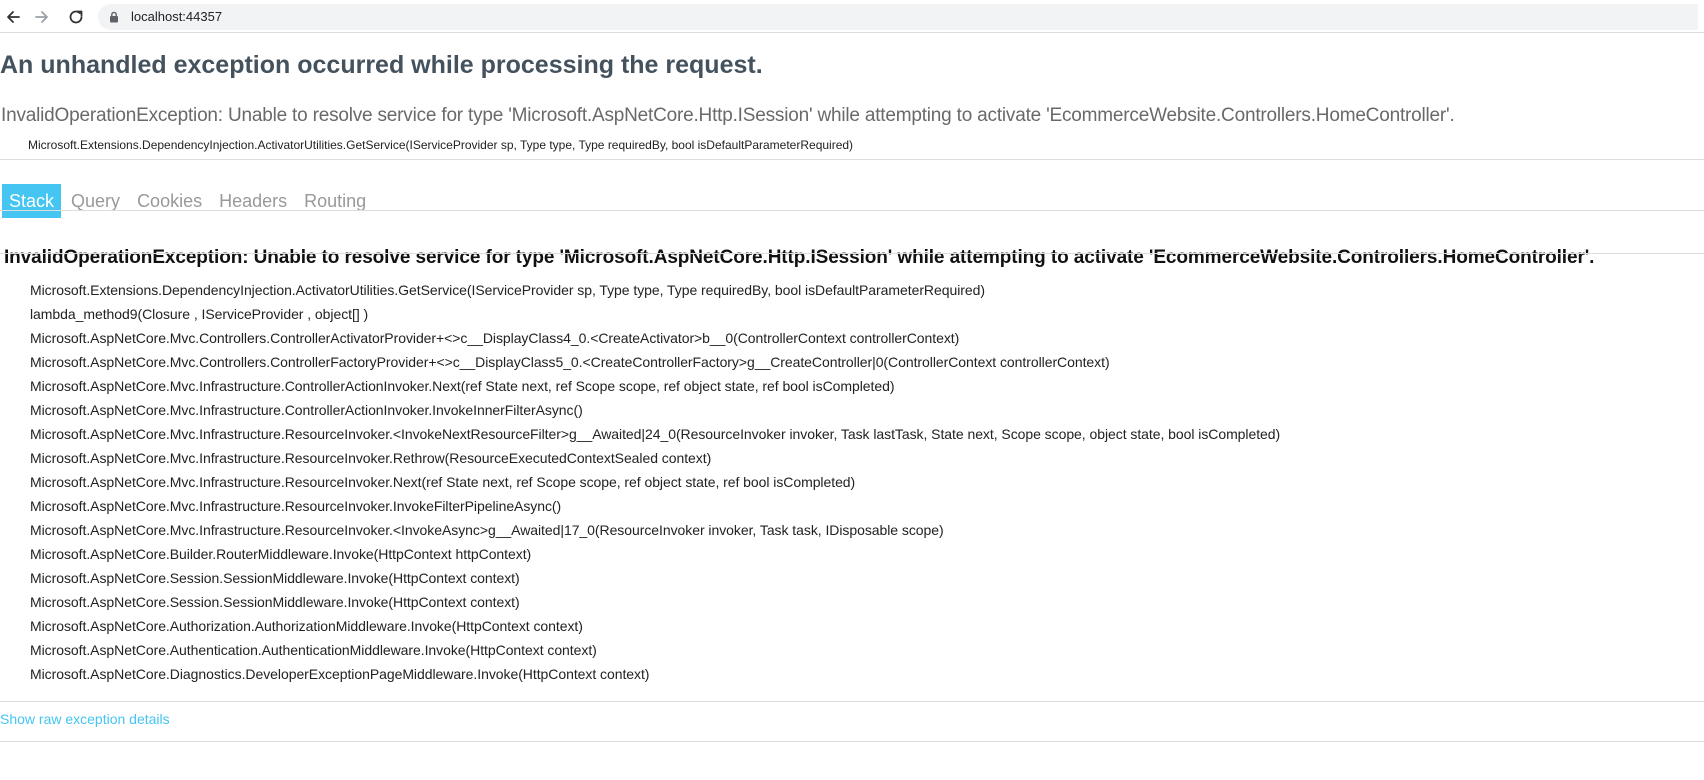 The width and height of the screenshot is (1704, 780). Describe the element at coordinates (114, 17) in the screenshot. I see `lock-icon` at that location.